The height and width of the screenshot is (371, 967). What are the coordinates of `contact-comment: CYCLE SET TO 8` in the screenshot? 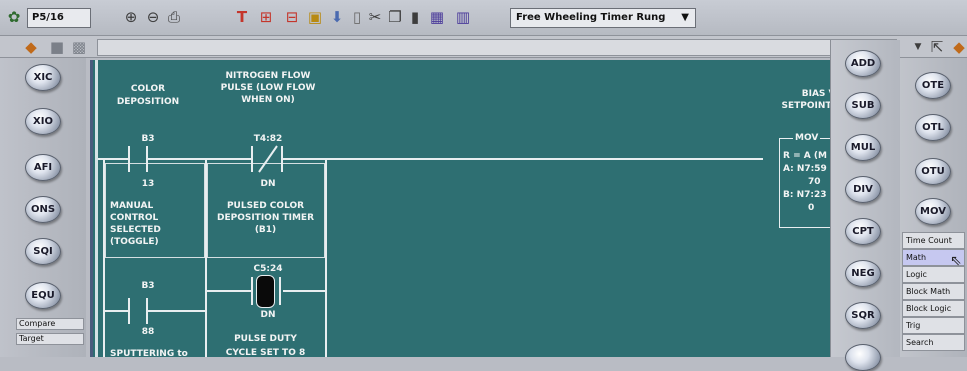 It's located at (265, 352).